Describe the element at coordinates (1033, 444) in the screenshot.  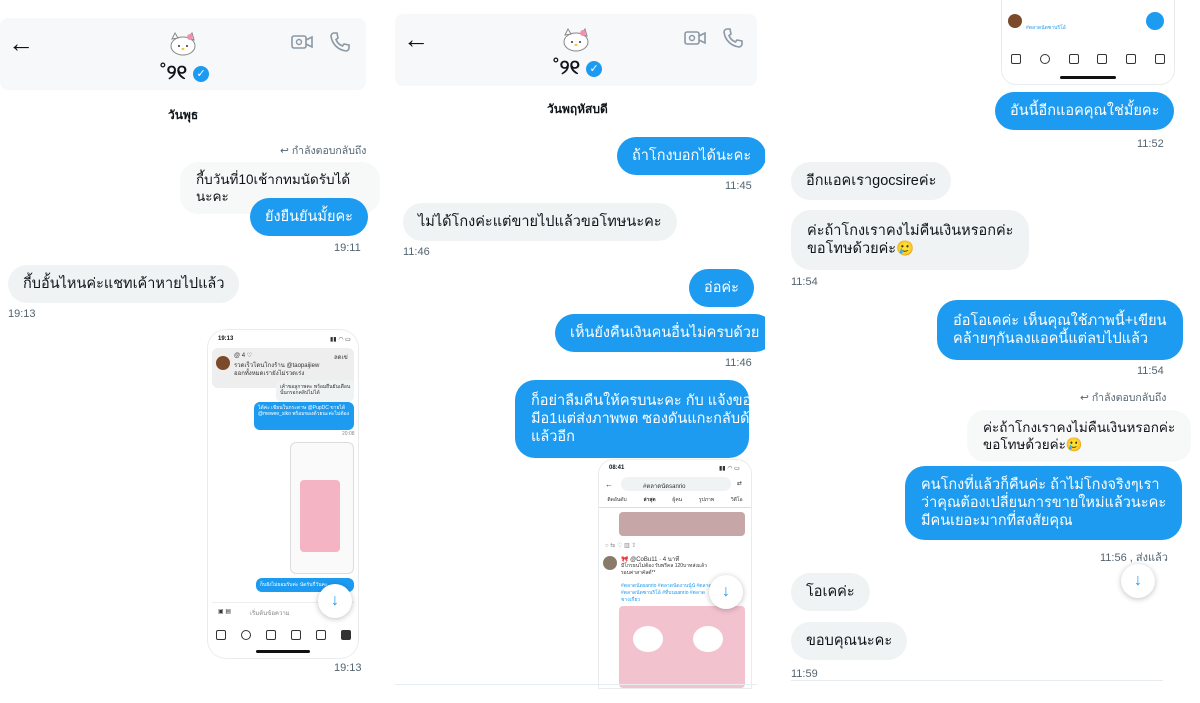
I see `quoted-line: ขอโทษด้วยค่ะ🥲` at that location.